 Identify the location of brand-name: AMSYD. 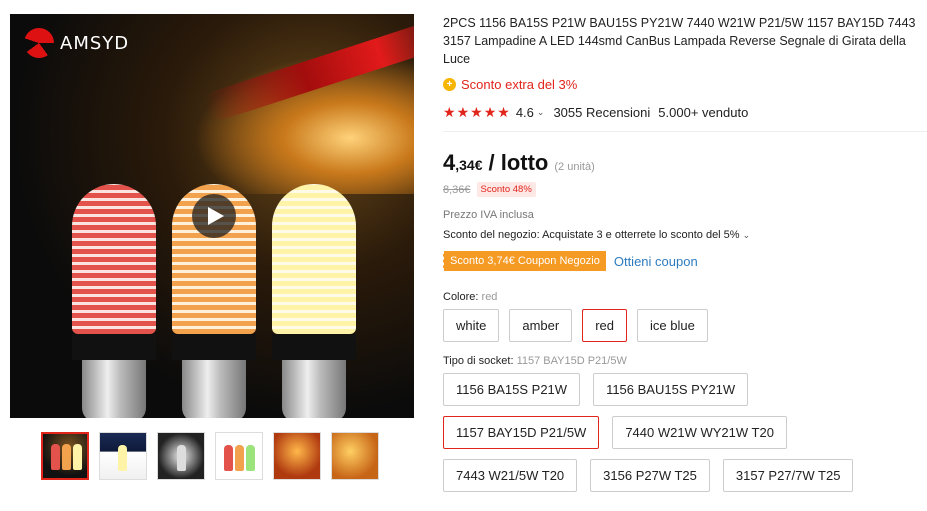
(95, 43).